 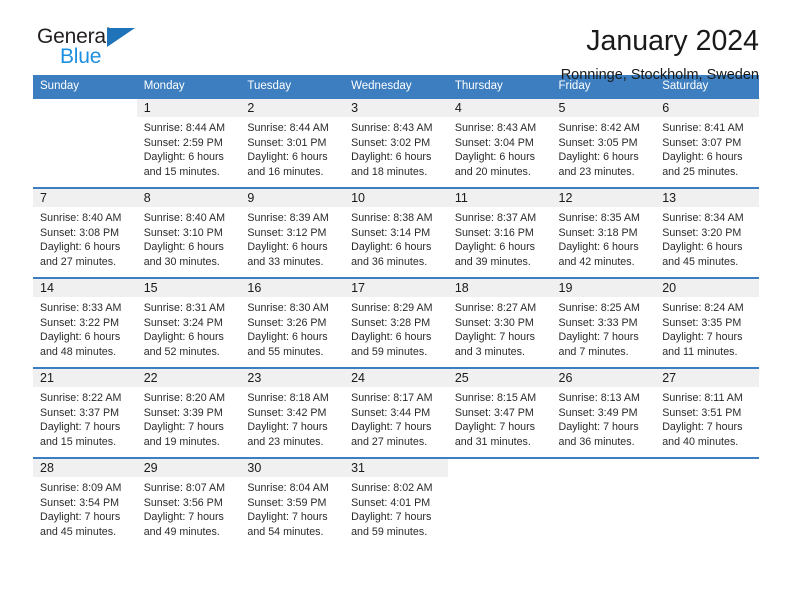 What do you see at coordinates (184, 308) in the screenshot?
I see `sunrise-line: Sunrise: 8:31 AM` at bounding box center [184, 308].